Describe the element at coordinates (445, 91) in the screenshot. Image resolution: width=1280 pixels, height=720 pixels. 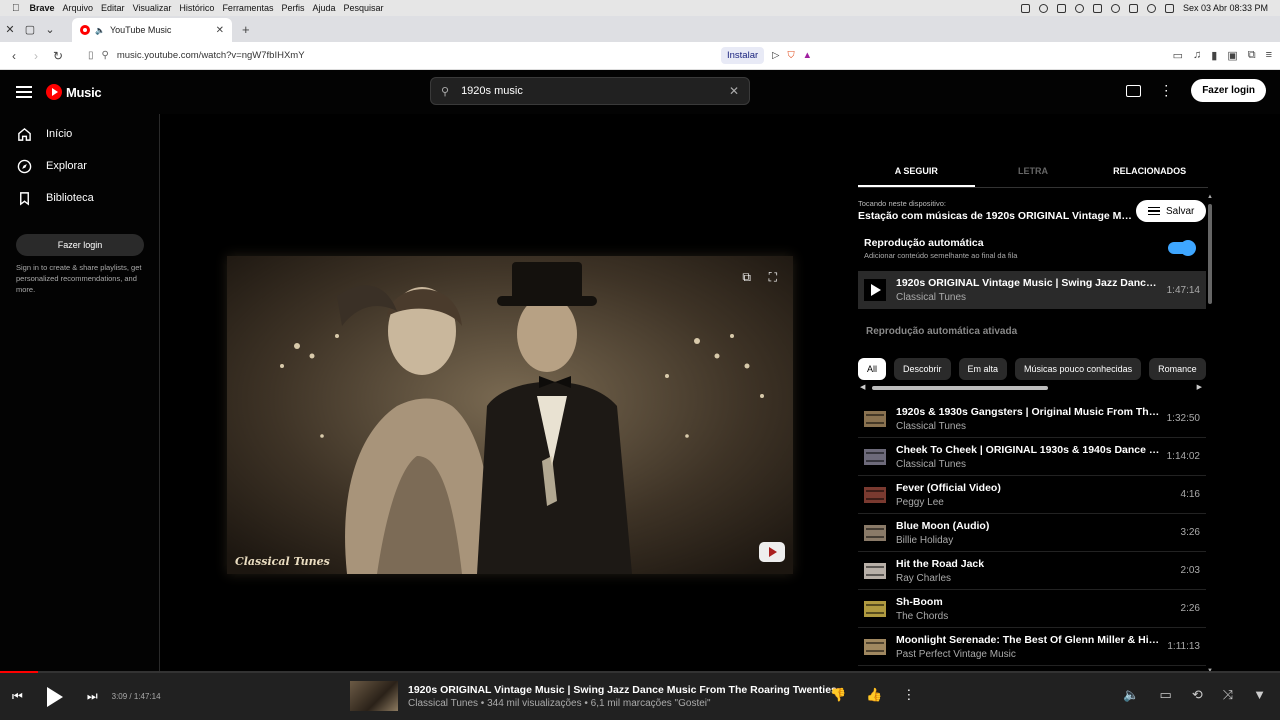
I see `search-icon: ⚲` at that location.